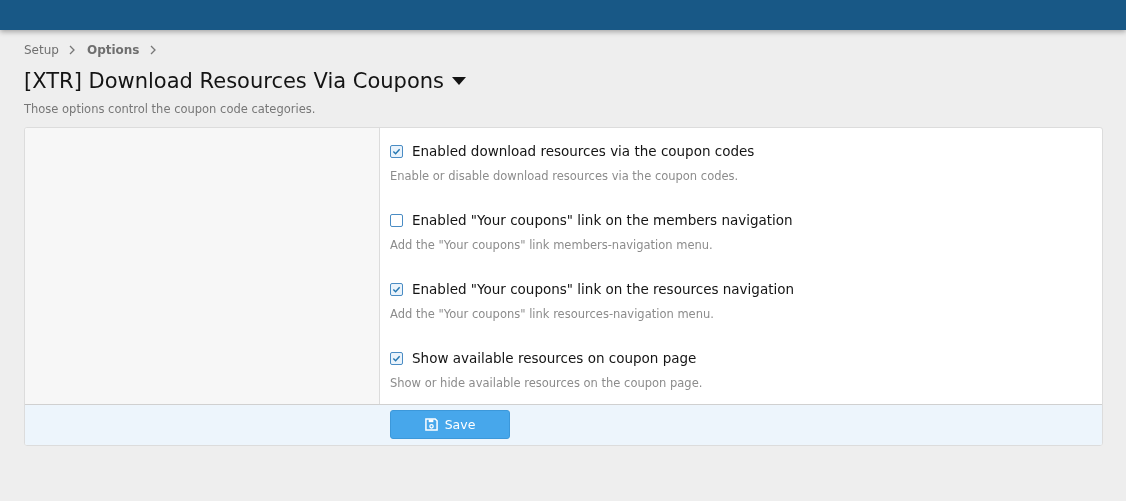  I want to click on option-label: Enabled "Your coupons" link on the members navigation, so click(602, 220).